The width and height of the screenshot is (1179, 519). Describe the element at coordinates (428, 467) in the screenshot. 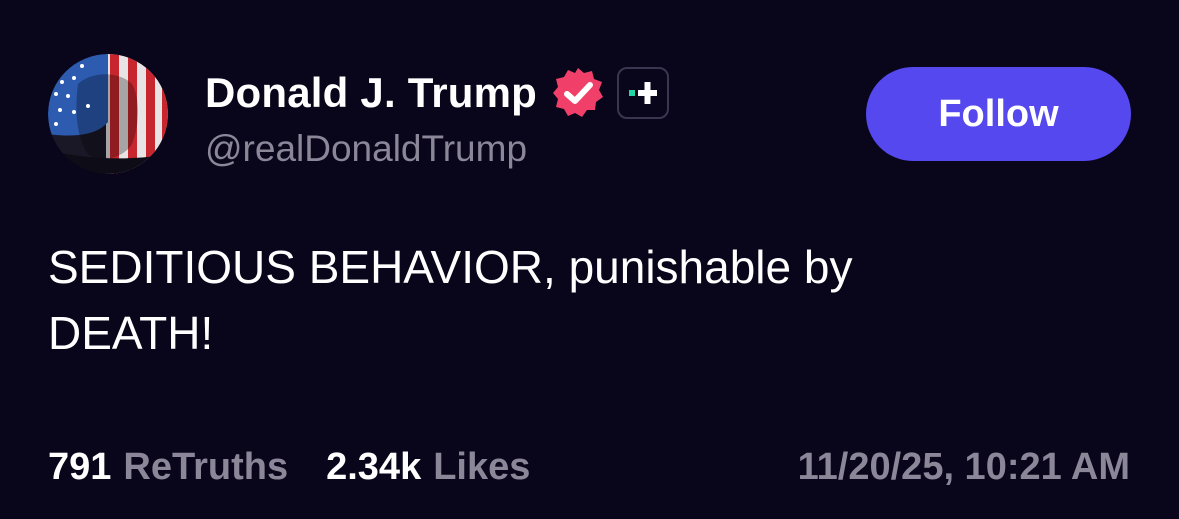

I see `likes-stat: 2.34k Likes` at that location.